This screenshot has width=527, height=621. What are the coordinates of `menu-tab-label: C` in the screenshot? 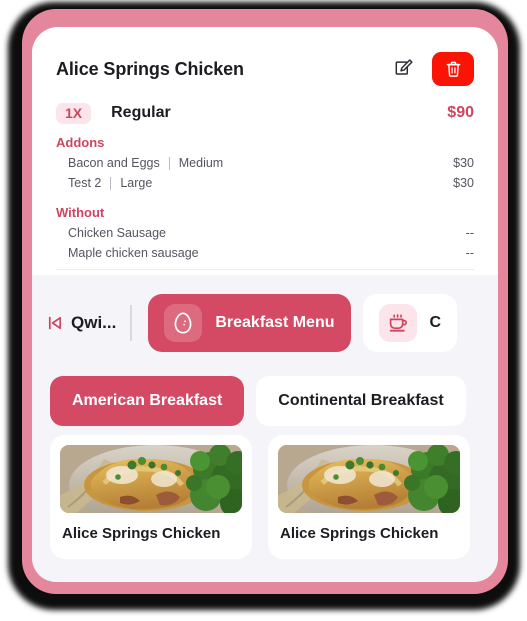 It's located at (435, 322).